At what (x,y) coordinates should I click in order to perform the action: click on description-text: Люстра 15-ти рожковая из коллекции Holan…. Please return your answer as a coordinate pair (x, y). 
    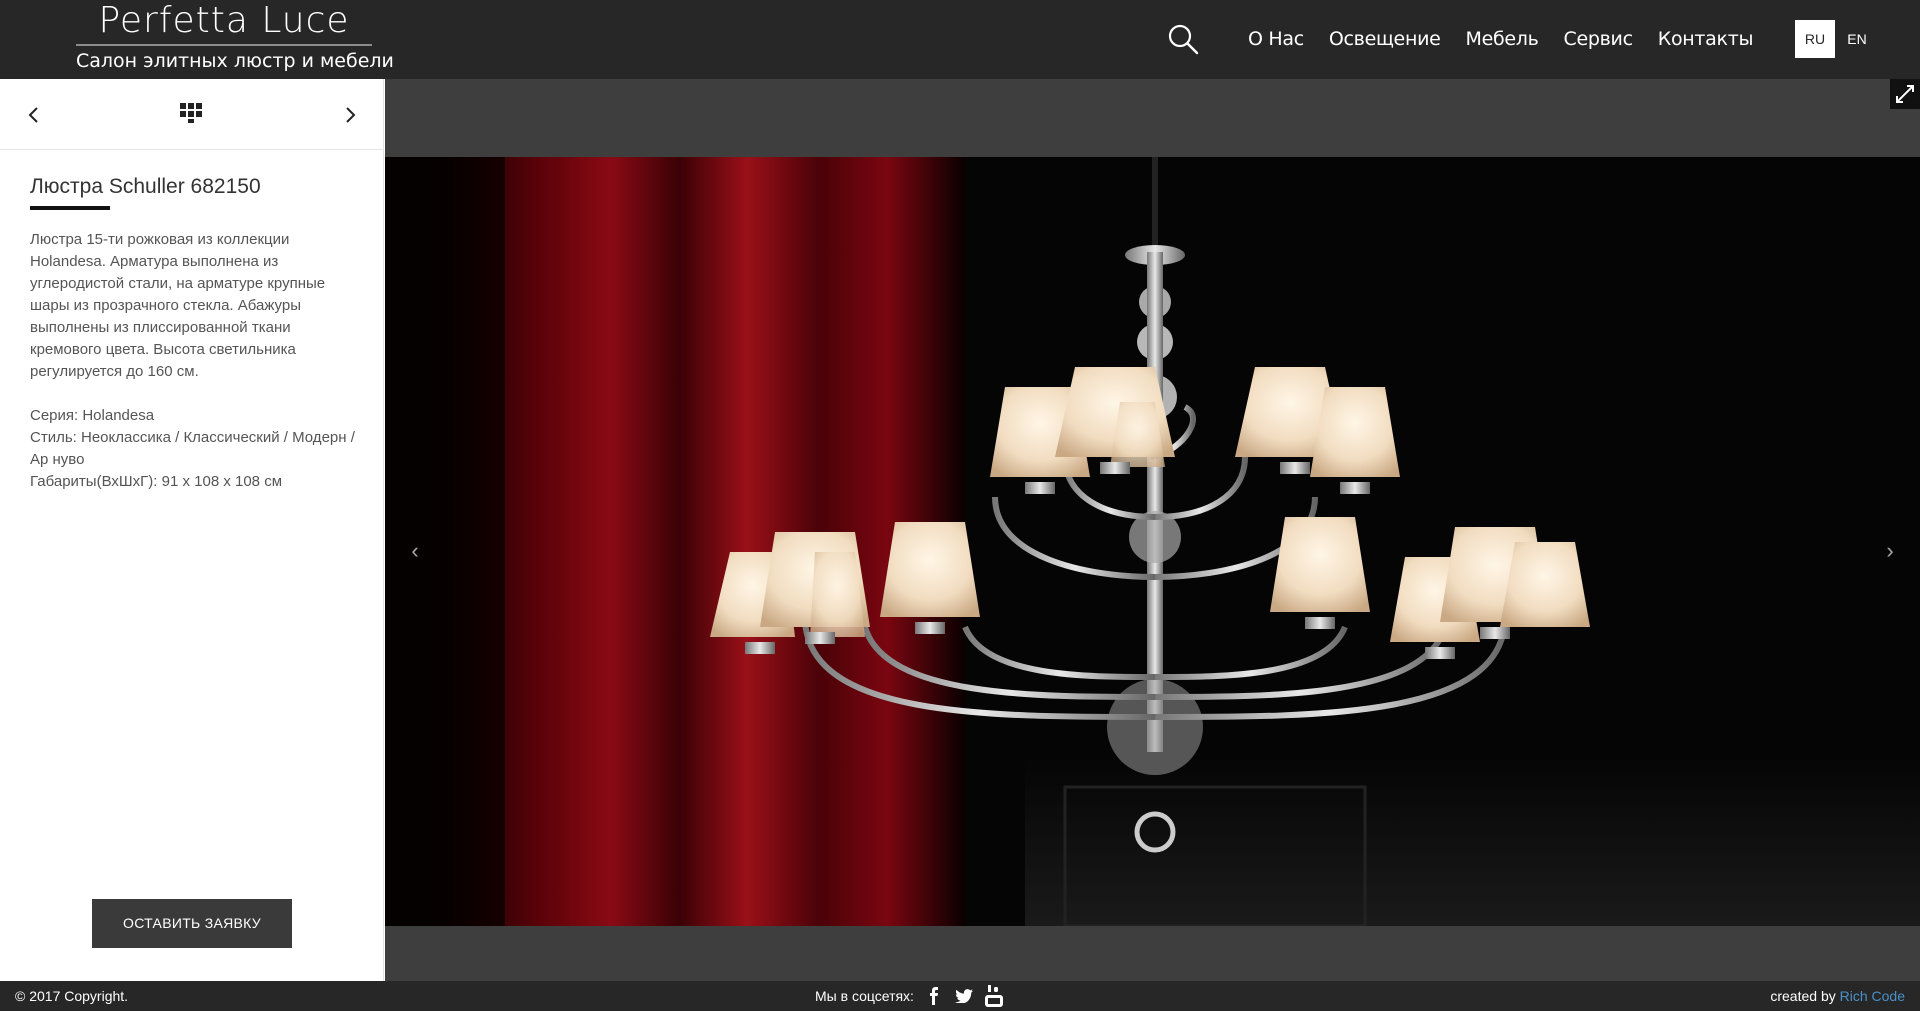
    Looking at the image, I should click on (178, 305).